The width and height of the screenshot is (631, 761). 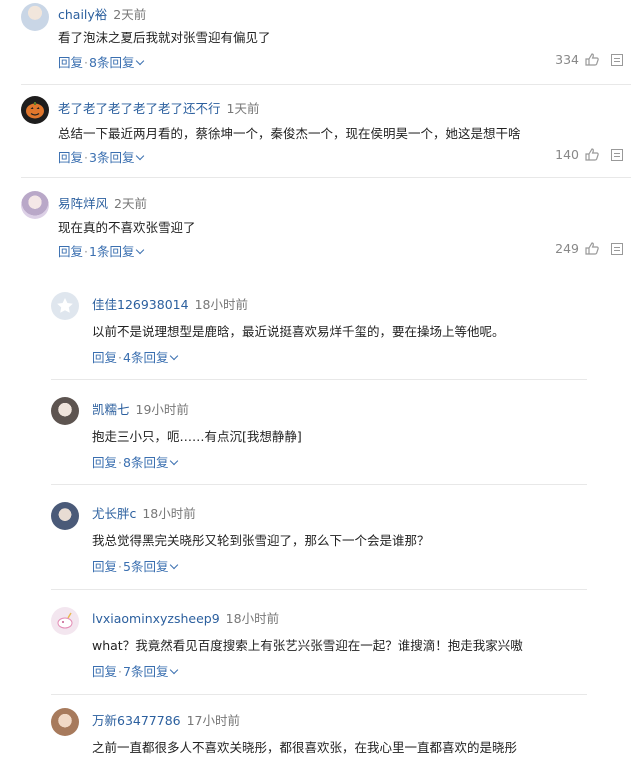 What do you see at coordinates (145, 566) in the screenshot?
I see `view-replies-button: 5条回复` at bounding box center [145, 566].